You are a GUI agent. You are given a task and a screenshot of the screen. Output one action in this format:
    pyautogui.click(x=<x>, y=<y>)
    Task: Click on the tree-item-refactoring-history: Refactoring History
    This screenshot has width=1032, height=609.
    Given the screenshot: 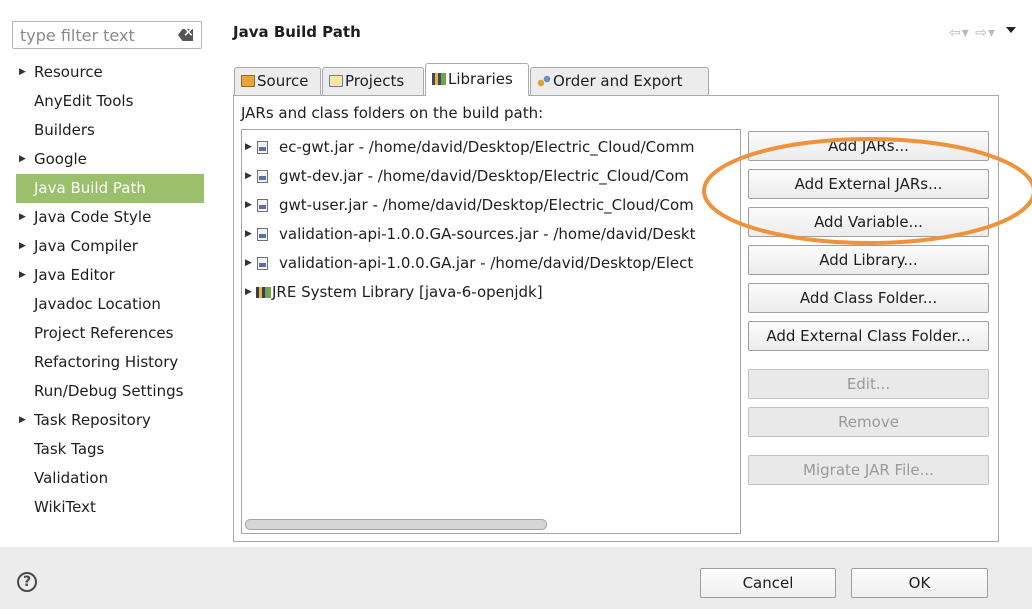 What is the action you would take?
    pyautogui.click(x=108, y=362)
    